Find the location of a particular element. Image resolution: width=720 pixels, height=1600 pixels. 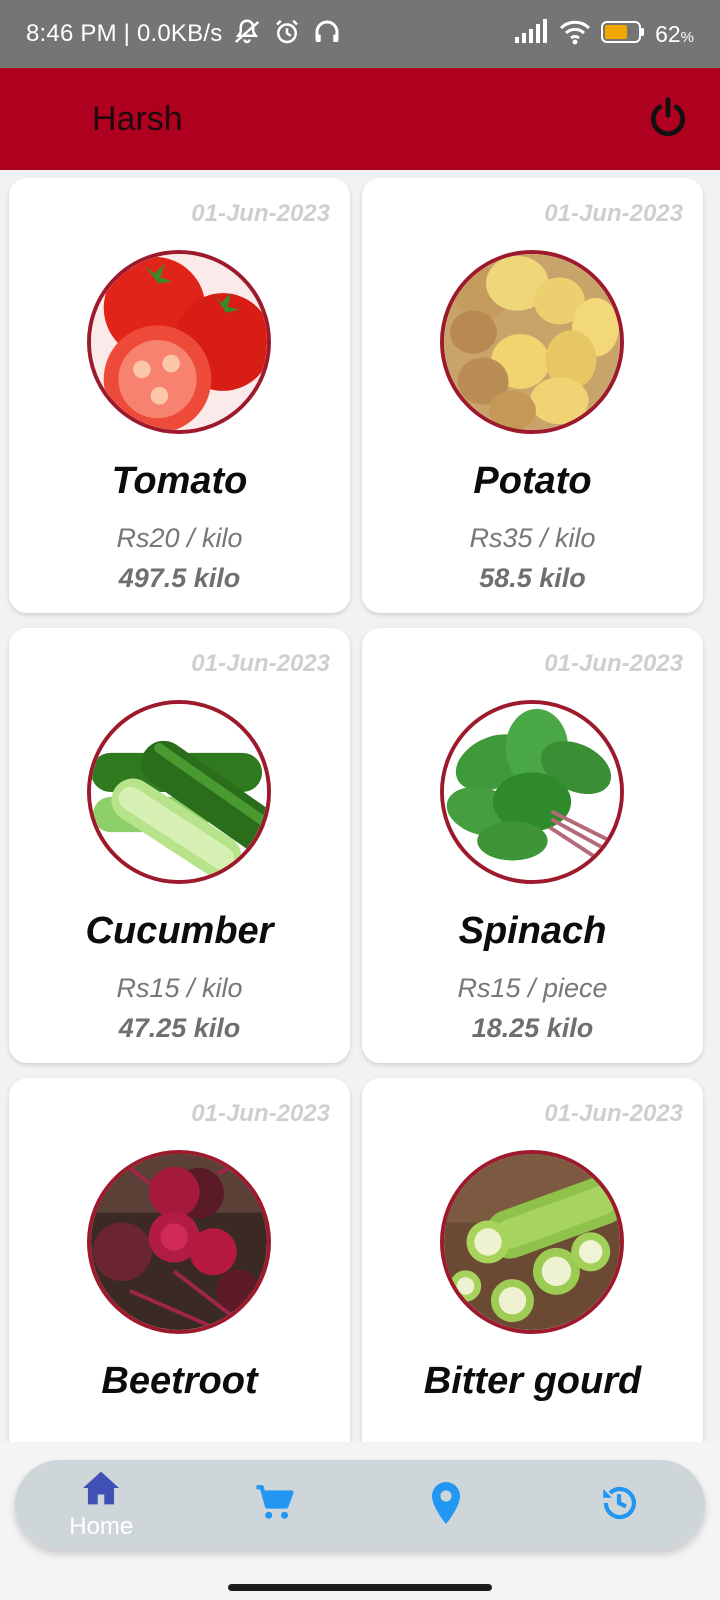

nav-home: Home is located at coordinates (101, 1505).